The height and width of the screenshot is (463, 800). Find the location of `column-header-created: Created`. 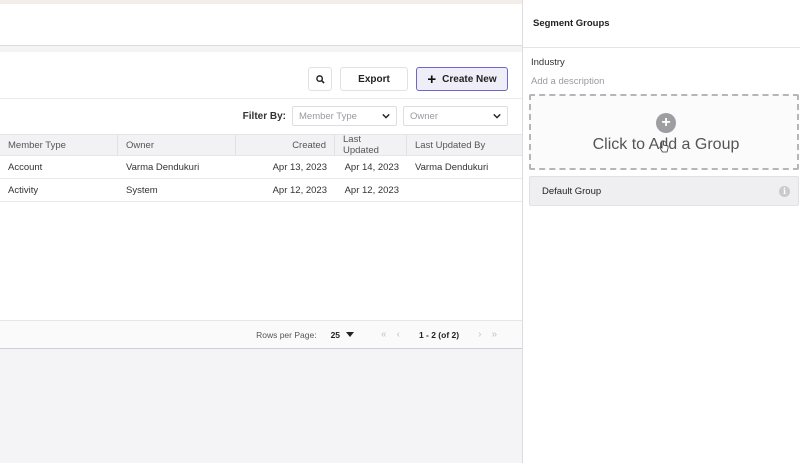

column-header-created: Created is located at coordinates (285, 145).